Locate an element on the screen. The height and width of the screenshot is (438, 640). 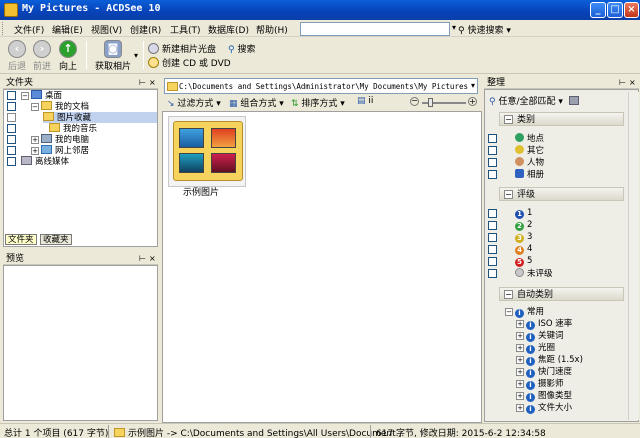
thumbnail-sample-pictures is located at coordinates (207, 151).